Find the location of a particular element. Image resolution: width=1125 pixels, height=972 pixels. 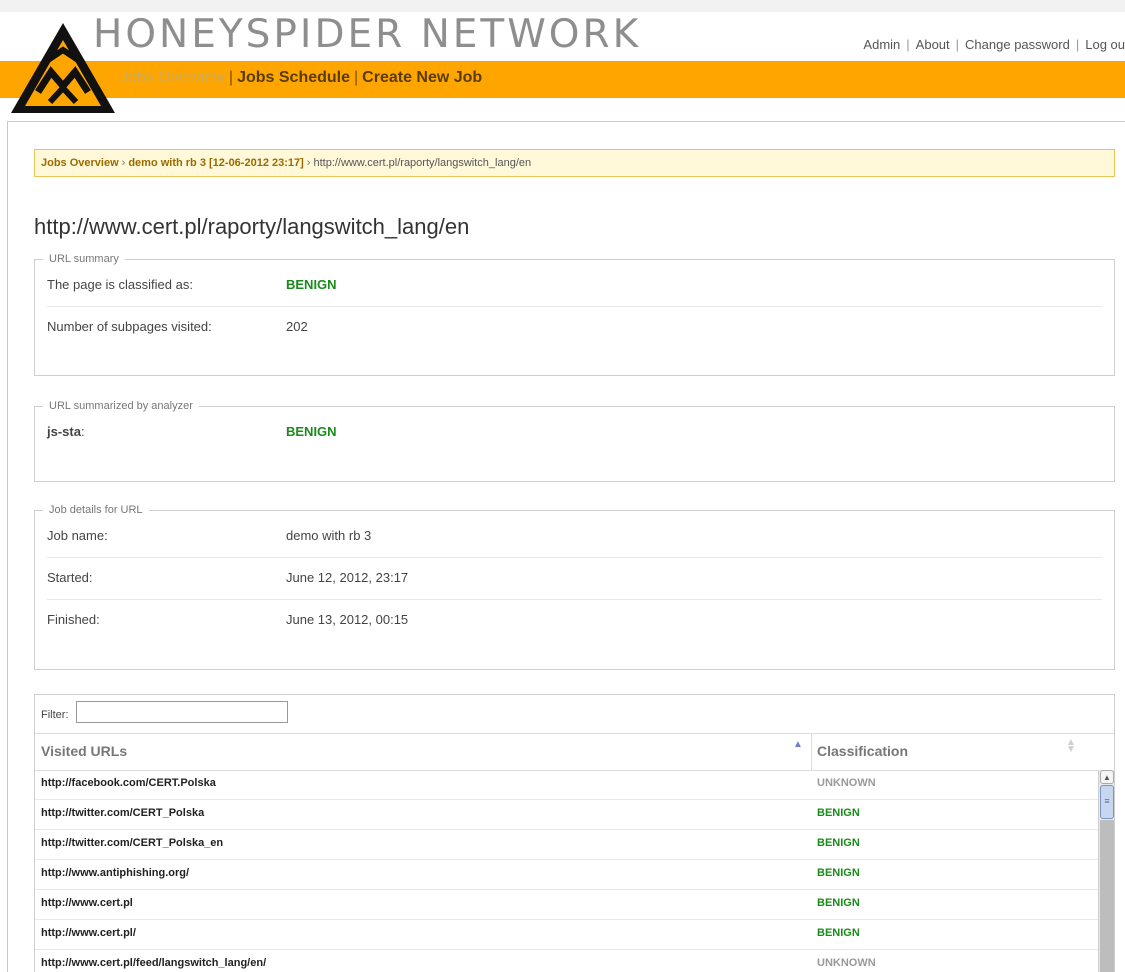

job-row-name: Job name: demo with rb 3 is located at coordinates (574, 537).